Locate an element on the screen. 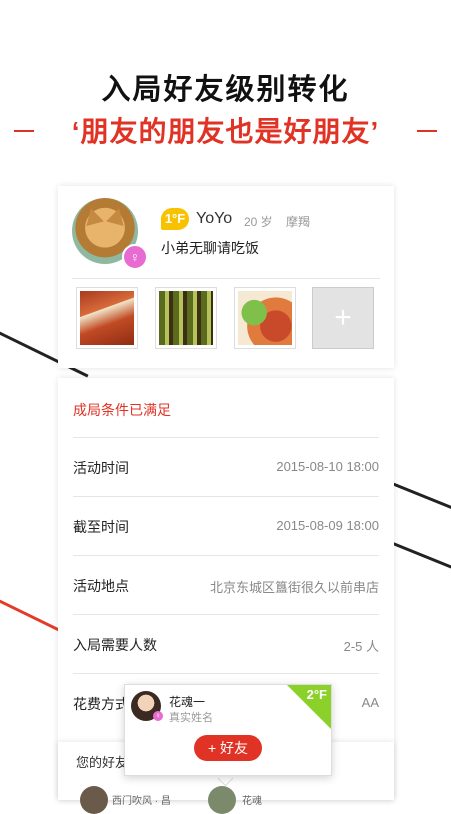 This screenshot has width=451, height=814. popup-subtitle: 真实姓名 is located at coordinates (191, 718).